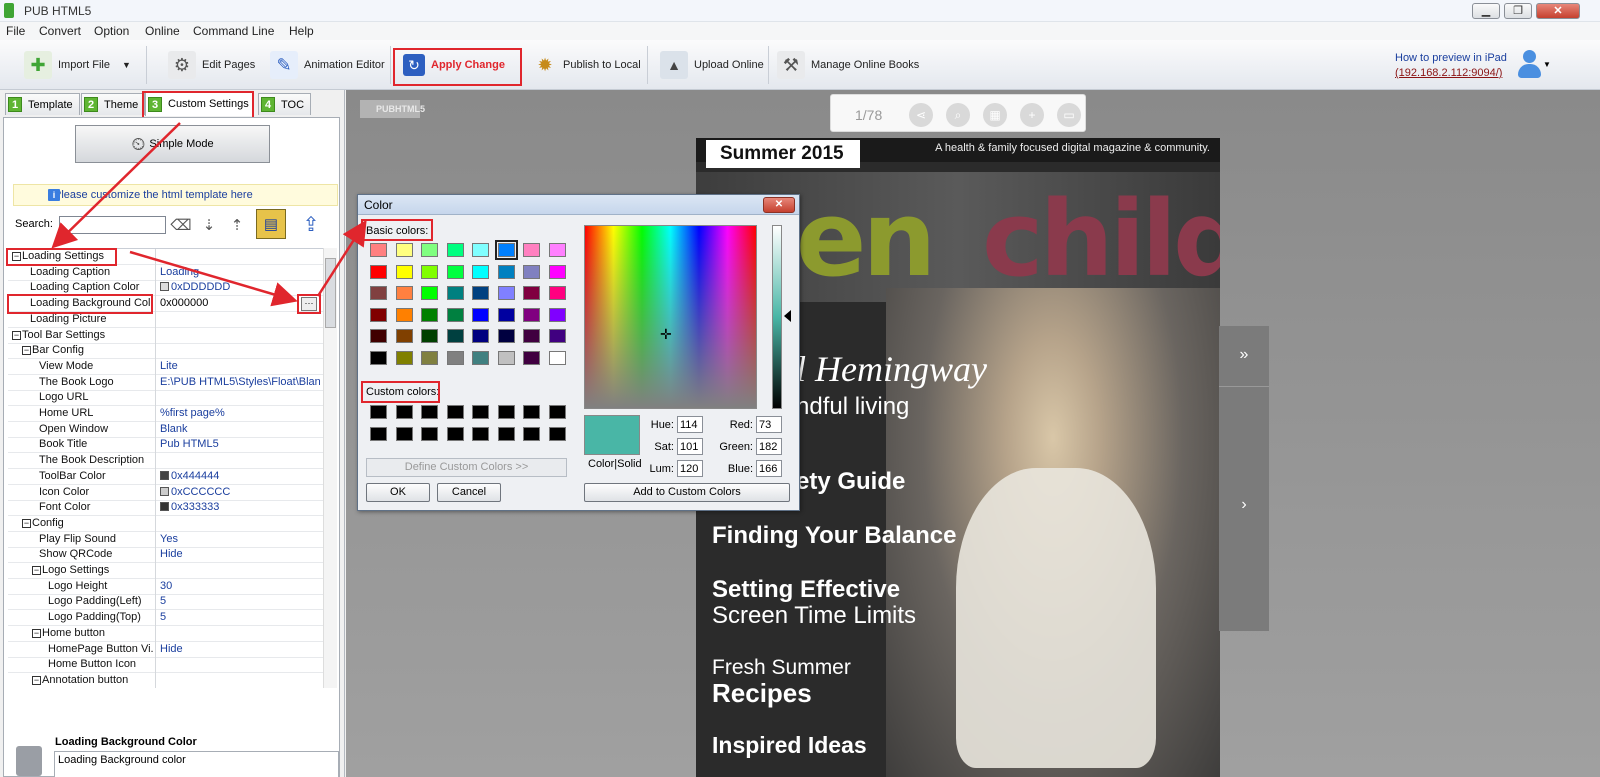  I want to click on setting-value: Yes, so click(240, 539).